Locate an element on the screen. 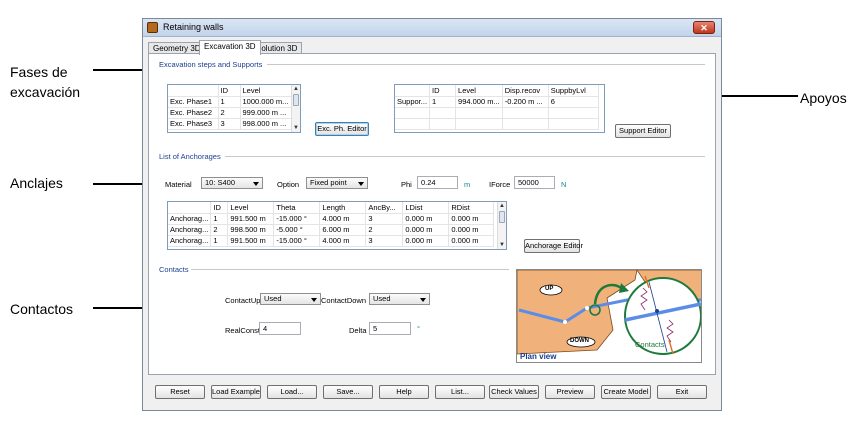  phi-unit: m is located at coordinates (467, 184).